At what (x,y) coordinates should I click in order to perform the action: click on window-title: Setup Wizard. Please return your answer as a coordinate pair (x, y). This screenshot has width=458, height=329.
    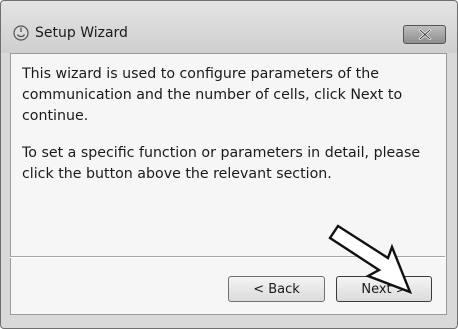
    Looking at the image, I should click on (81, 33).